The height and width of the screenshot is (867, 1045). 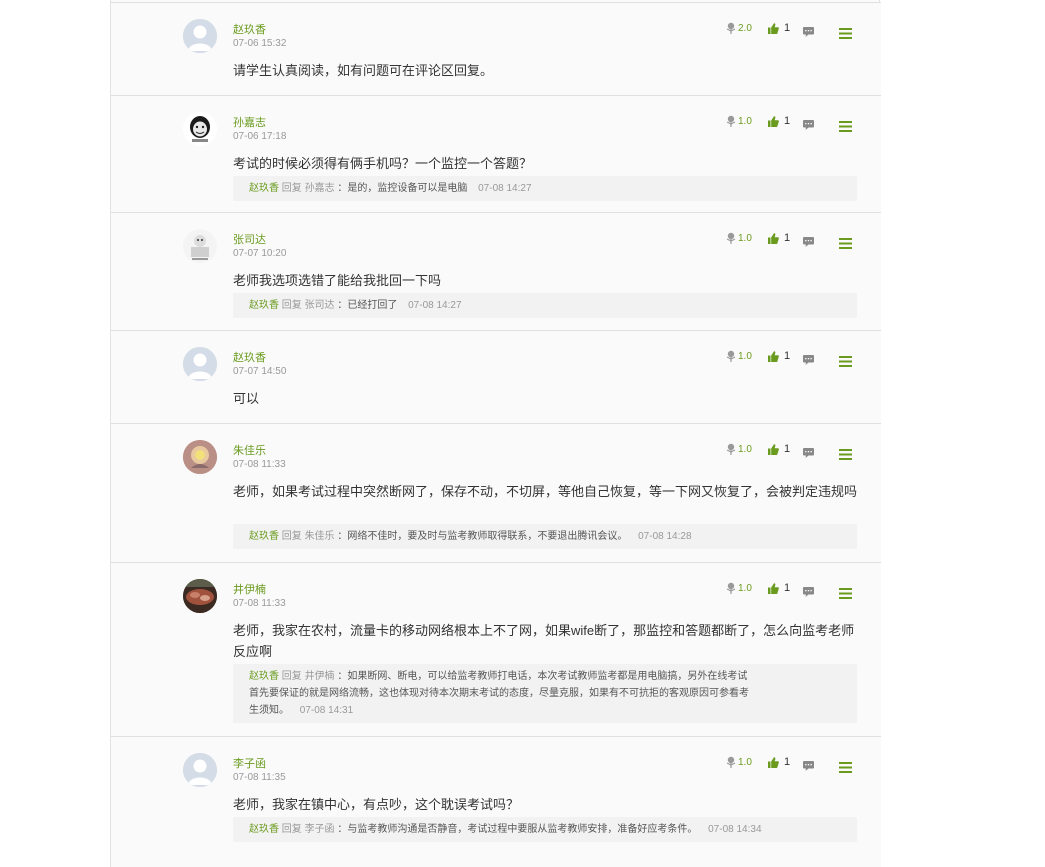 I want to click on user-name: 孙嘉志, so click(x=249, y=122).